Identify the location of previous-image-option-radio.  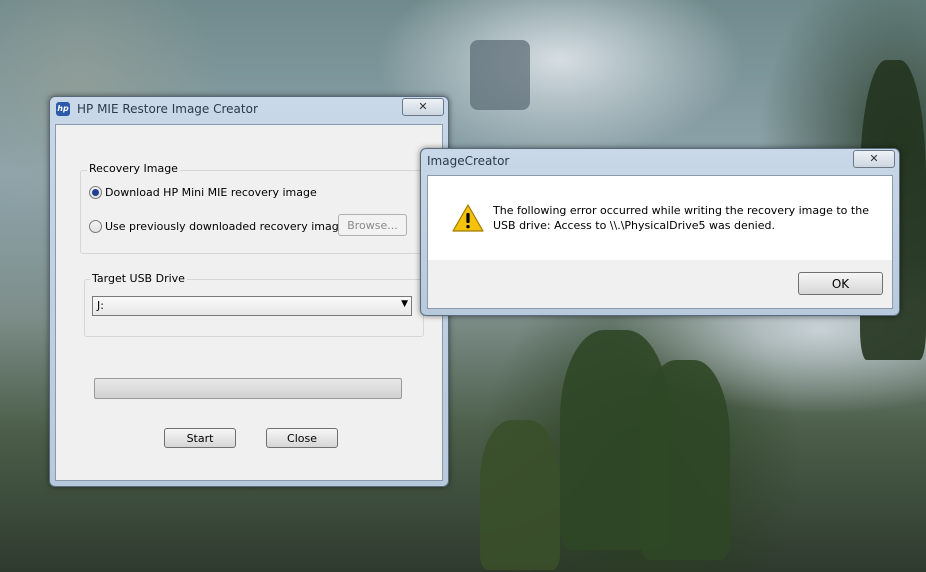
(95, 226).